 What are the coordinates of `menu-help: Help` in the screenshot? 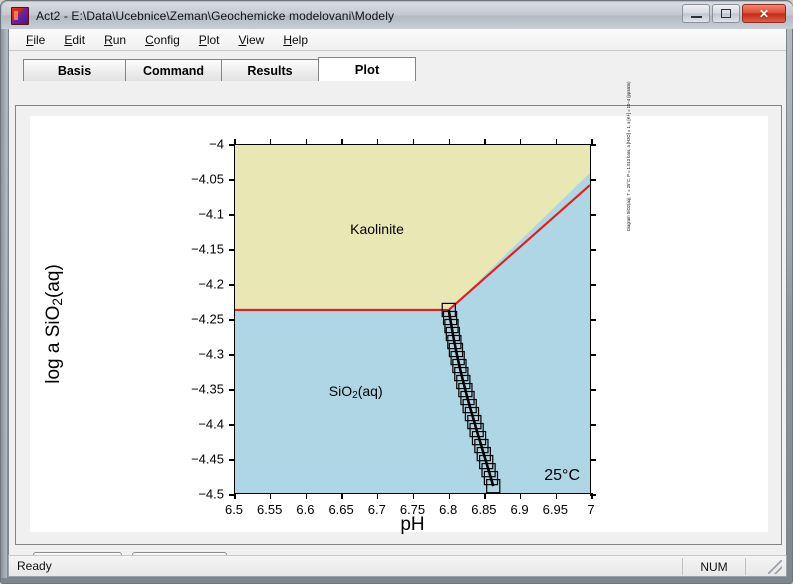 It's located at (295, 40).